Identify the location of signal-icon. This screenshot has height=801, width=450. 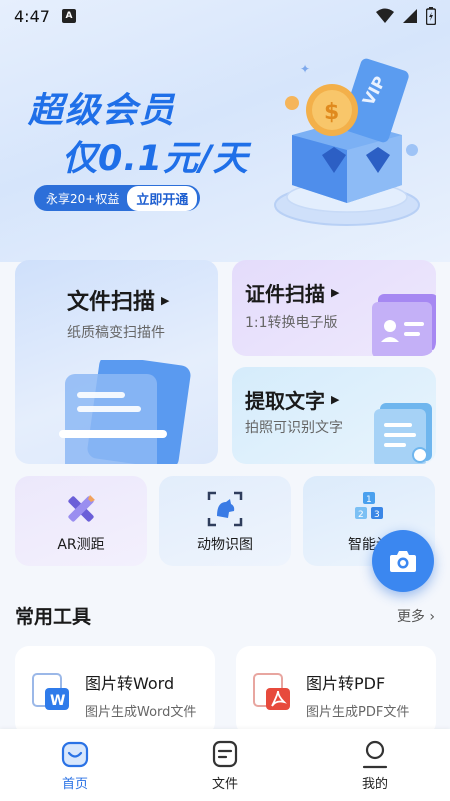
(410, 16).